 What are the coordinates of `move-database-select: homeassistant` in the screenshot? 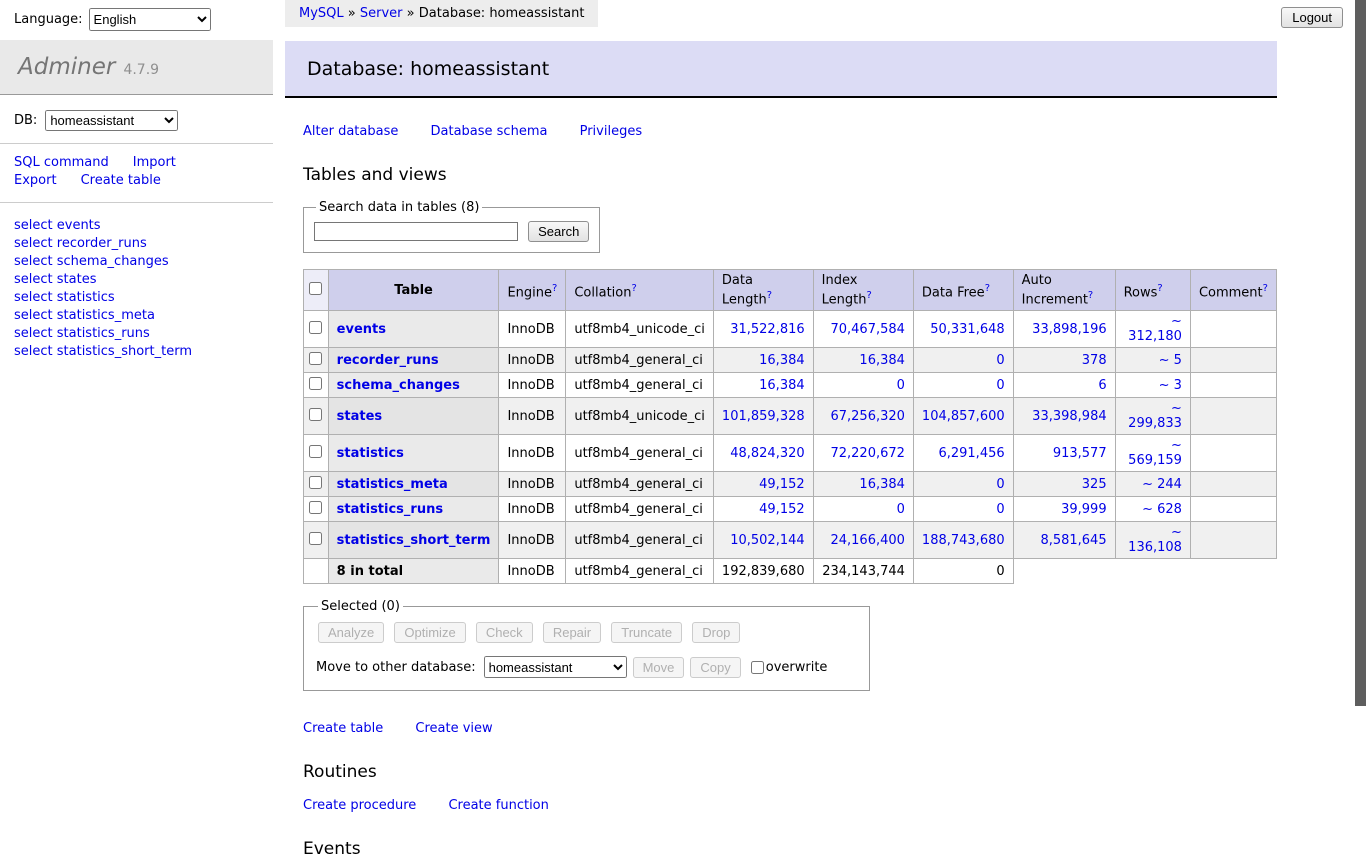 It's located at (555, 667).